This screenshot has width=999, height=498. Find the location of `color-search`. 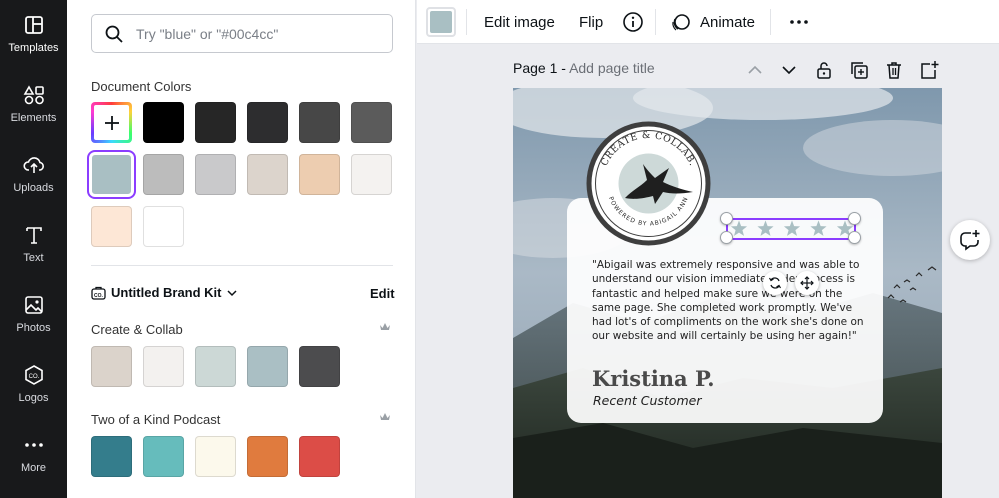

color-search is located at coordinates (242, 33).